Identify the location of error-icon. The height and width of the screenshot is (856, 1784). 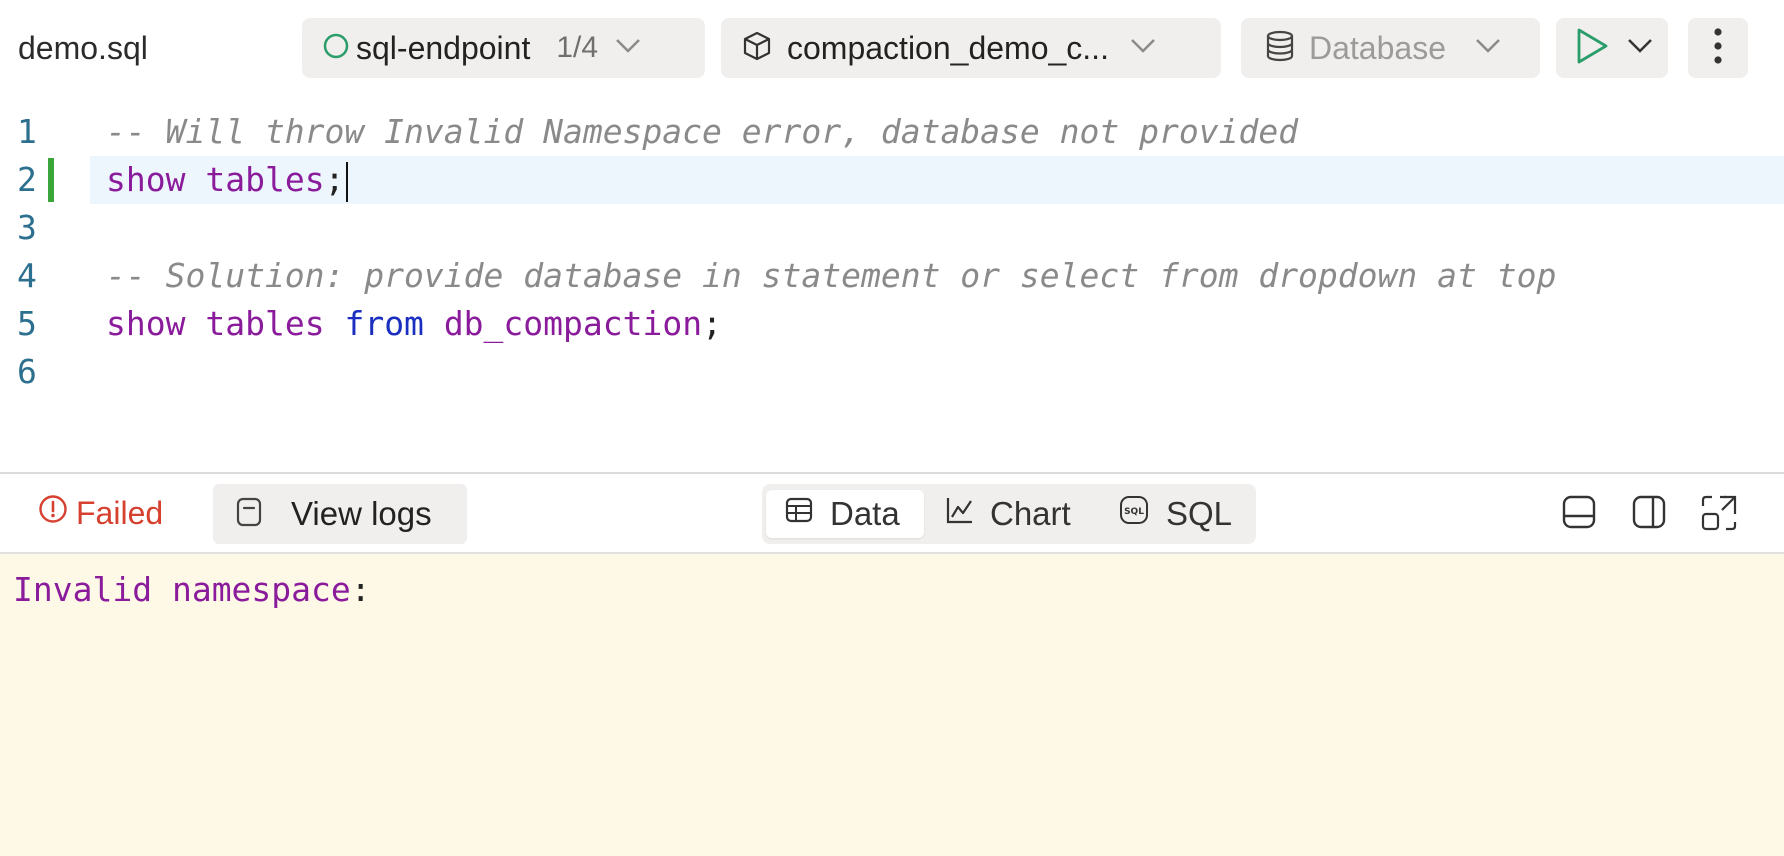
(53, 513).